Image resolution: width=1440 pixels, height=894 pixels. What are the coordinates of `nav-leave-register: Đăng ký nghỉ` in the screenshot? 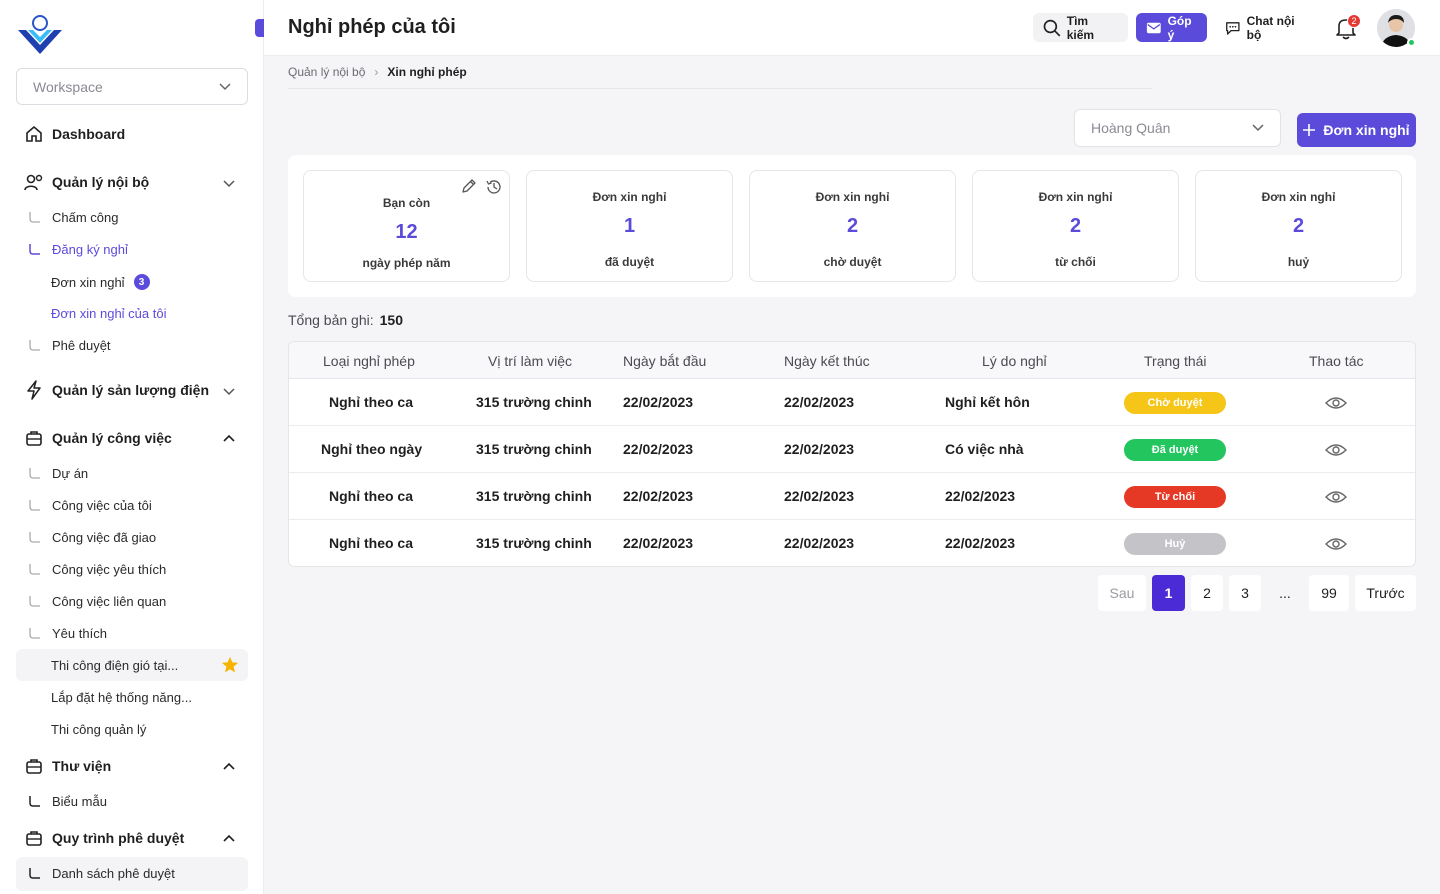 It's located at (78, 249).